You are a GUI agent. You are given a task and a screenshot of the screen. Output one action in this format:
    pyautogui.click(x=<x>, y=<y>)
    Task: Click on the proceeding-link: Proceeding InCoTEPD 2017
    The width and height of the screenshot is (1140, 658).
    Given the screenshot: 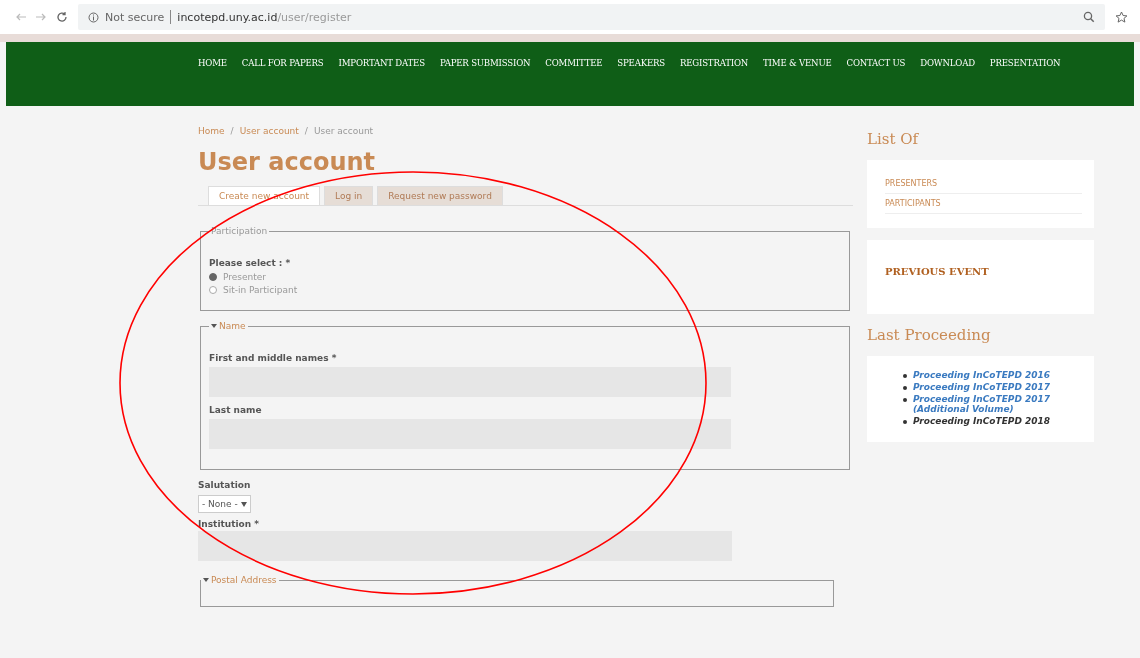 What is the action you would take?
    pyautogui.click(x=982, y=387)
    